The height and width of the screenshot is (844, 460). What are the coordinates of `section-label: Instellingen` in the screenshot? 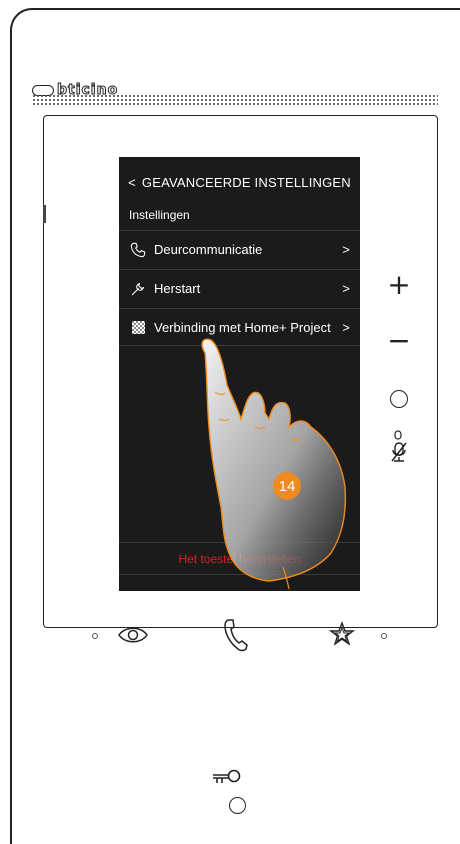 It's located at (159, 215).